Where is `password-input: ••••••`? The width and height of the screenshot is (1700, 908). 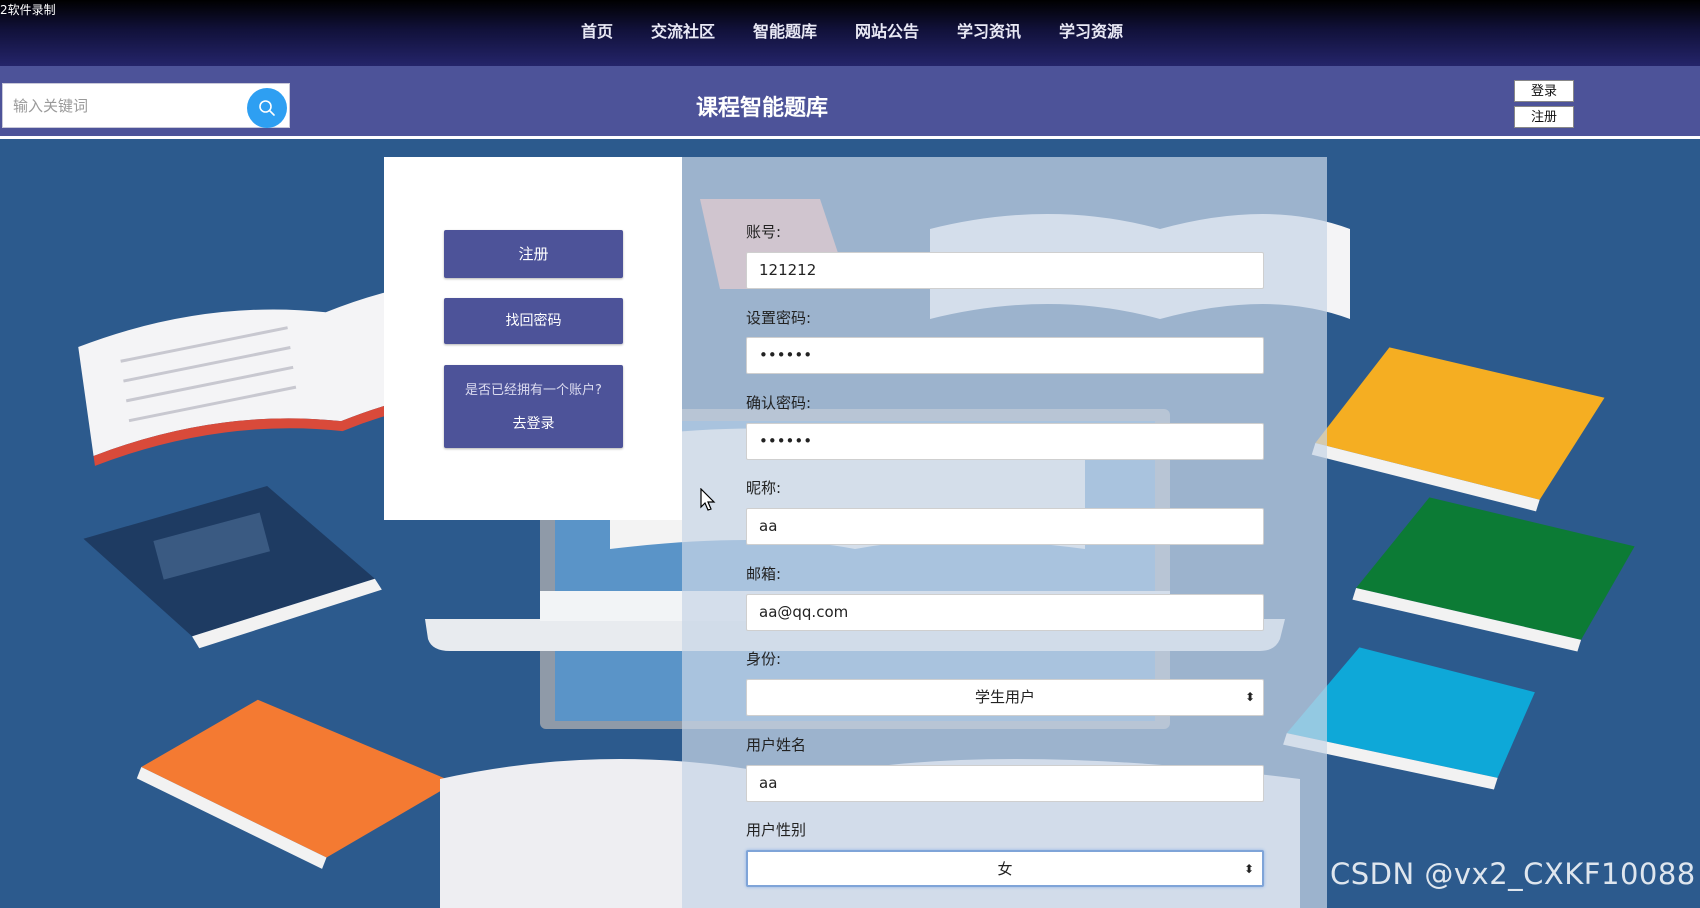
password-input: •••••• is located at coordinates (1005, 355).